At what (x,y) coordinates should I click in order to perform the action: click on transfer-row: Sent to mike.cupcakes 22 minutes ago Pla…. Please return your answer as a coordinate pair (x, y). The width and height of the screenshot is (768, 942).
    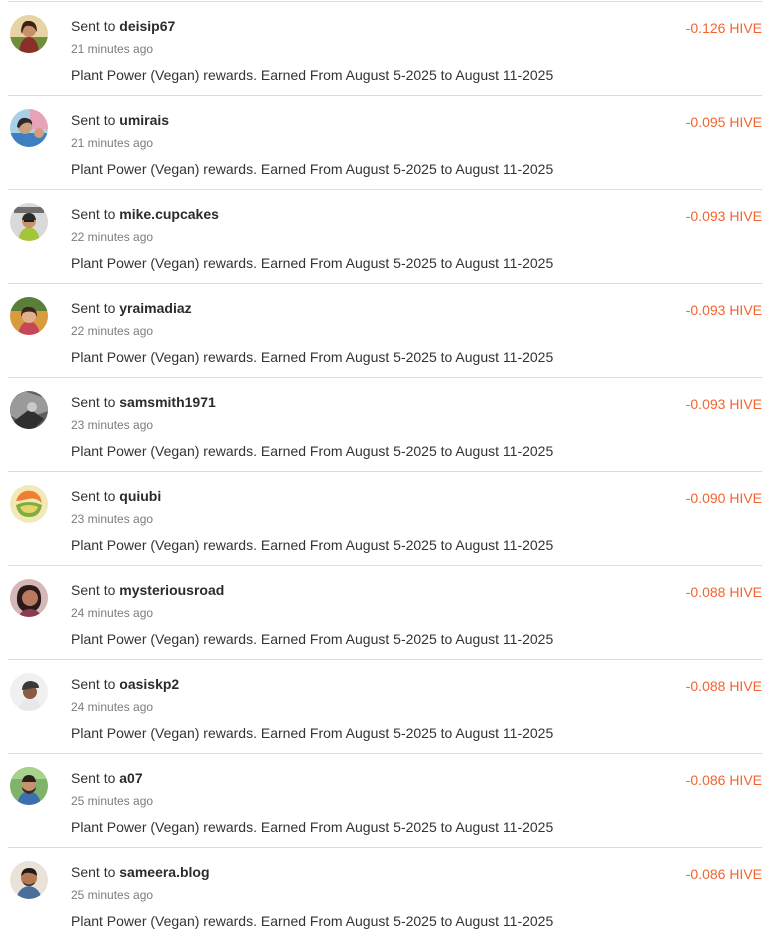
    Looking at the image, I should click on (384, 237).